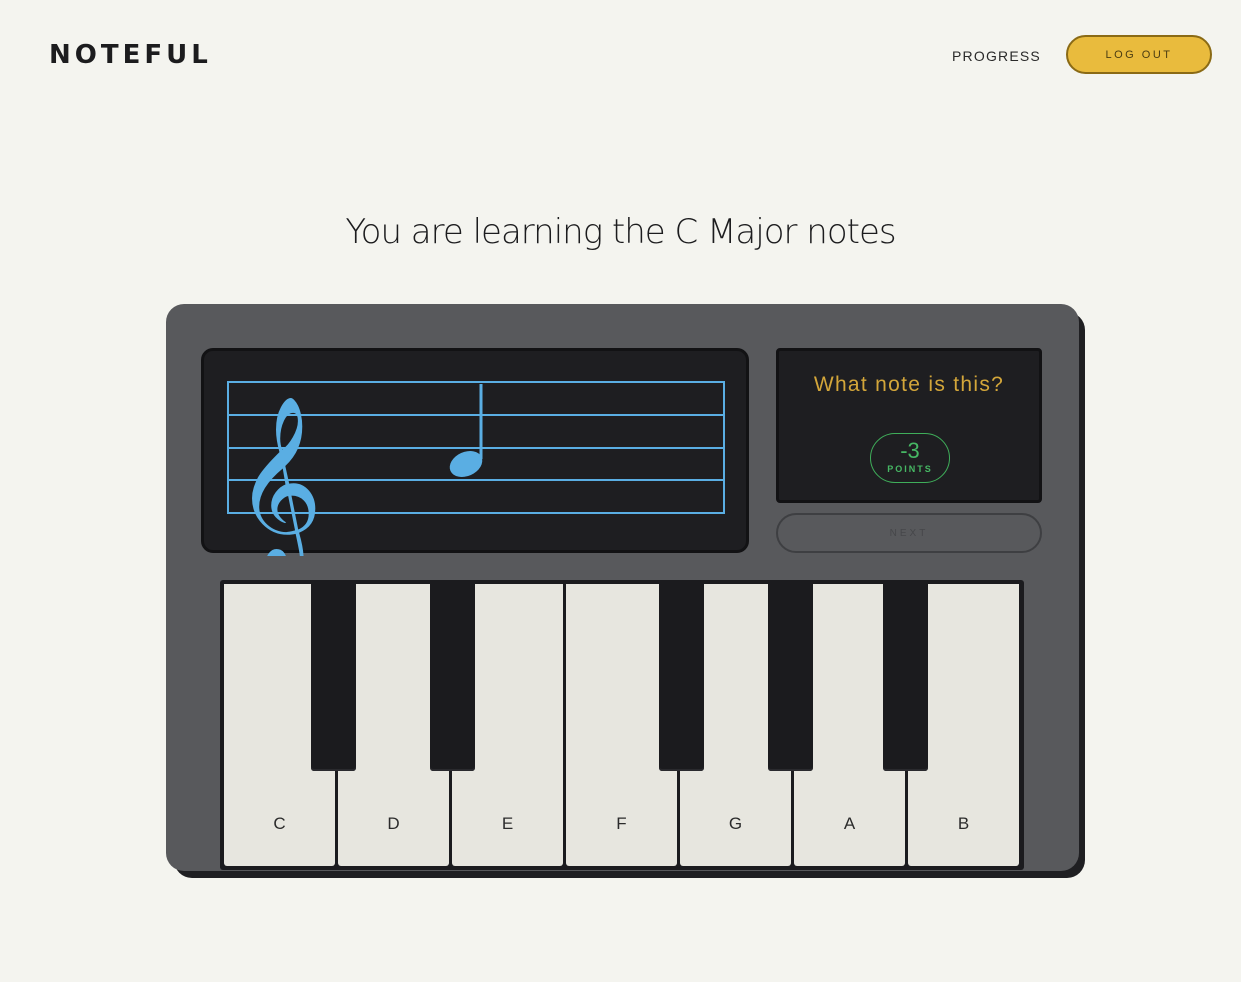 This screenshot has height=982, width=1241. Describe the element at coordinates (790, 675) in the screenshot. I see `piano-key-g-sharp` at that location.